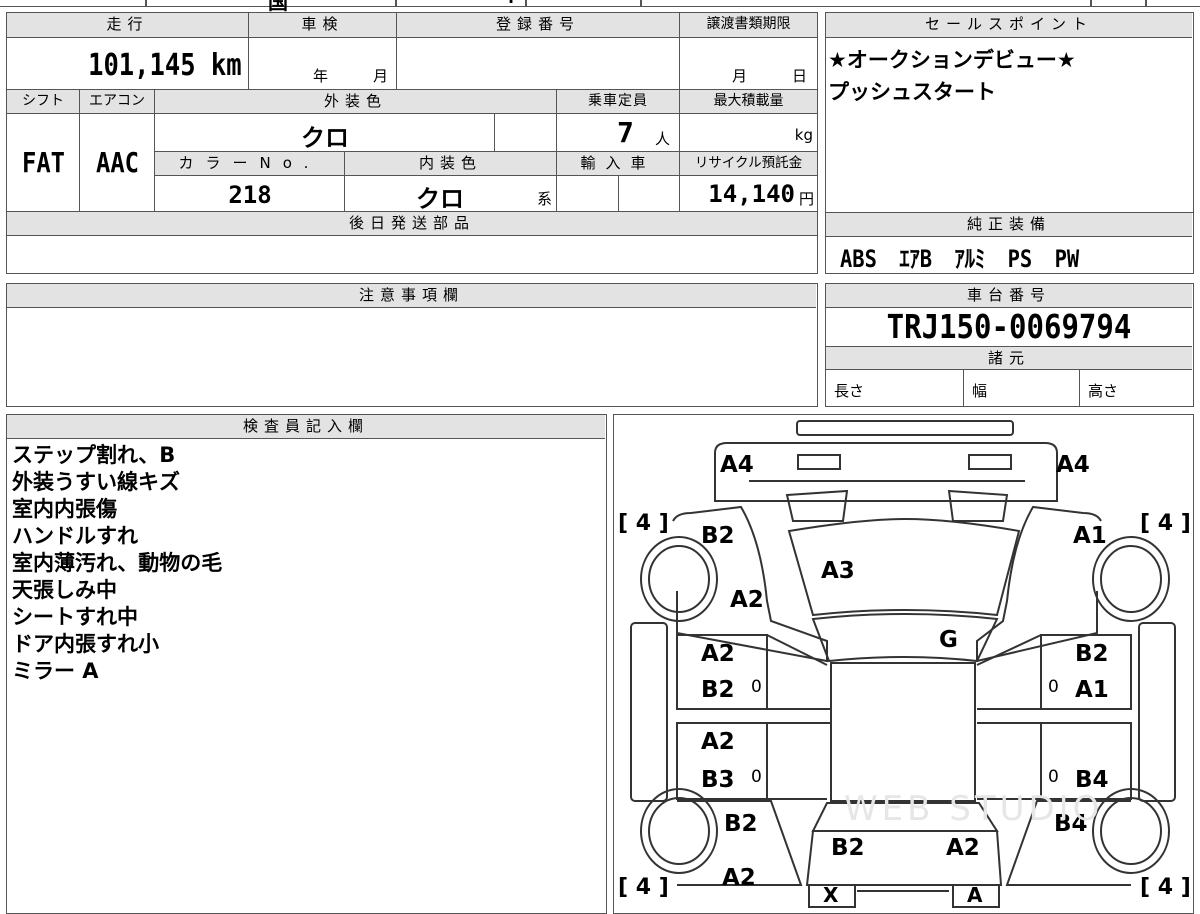  Describe the element at coordinates (94, 455) in the screenshot. I see `inspector-note: ステップ割れ、B` at that location.